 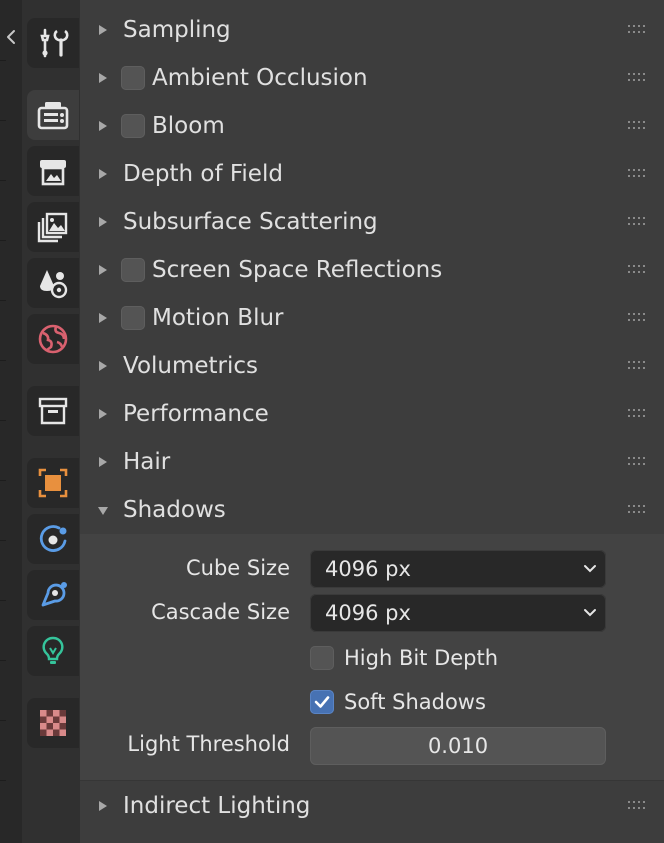 What do you see at coordinates (421, 658) in the screenshot?
I see `high-bit-depth-label: High Bit Depth` at bounding box center [421, 658].